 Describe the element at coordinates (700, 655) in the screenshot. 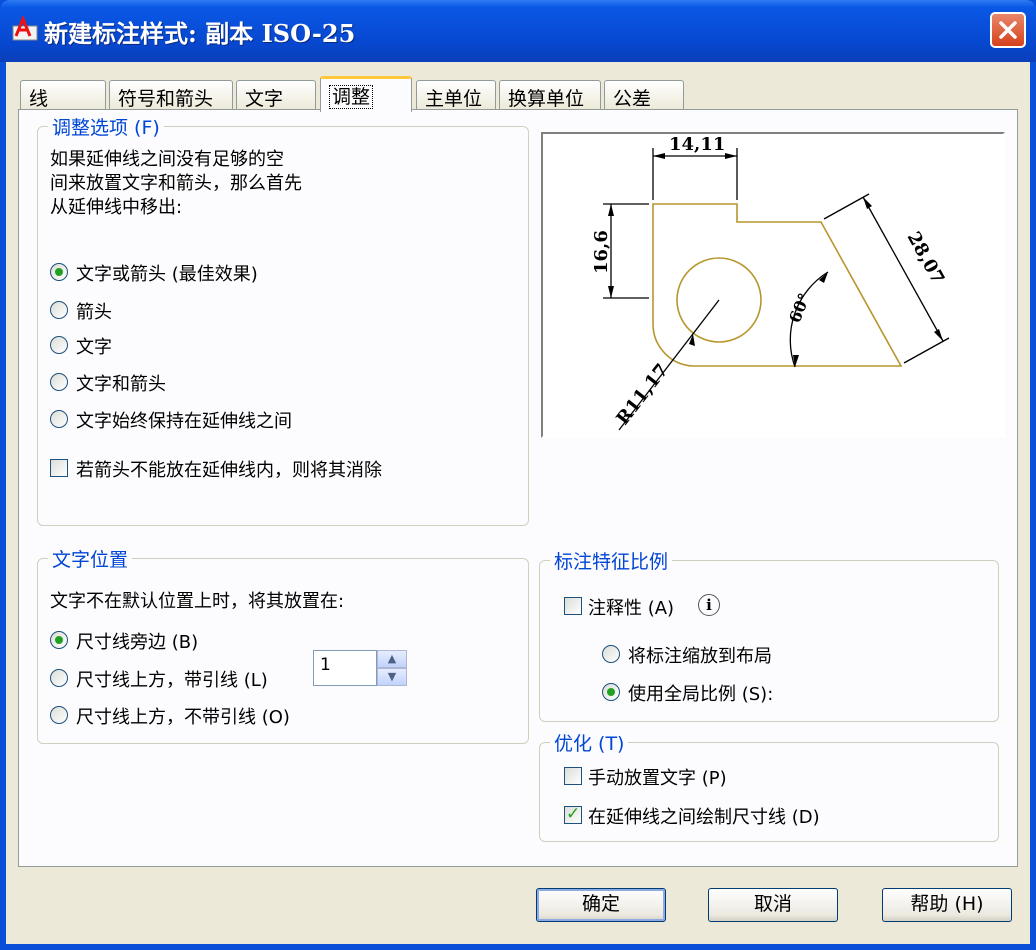

I see `radio-scale-to-layout-label: 将标注缩放到布局` at that location.